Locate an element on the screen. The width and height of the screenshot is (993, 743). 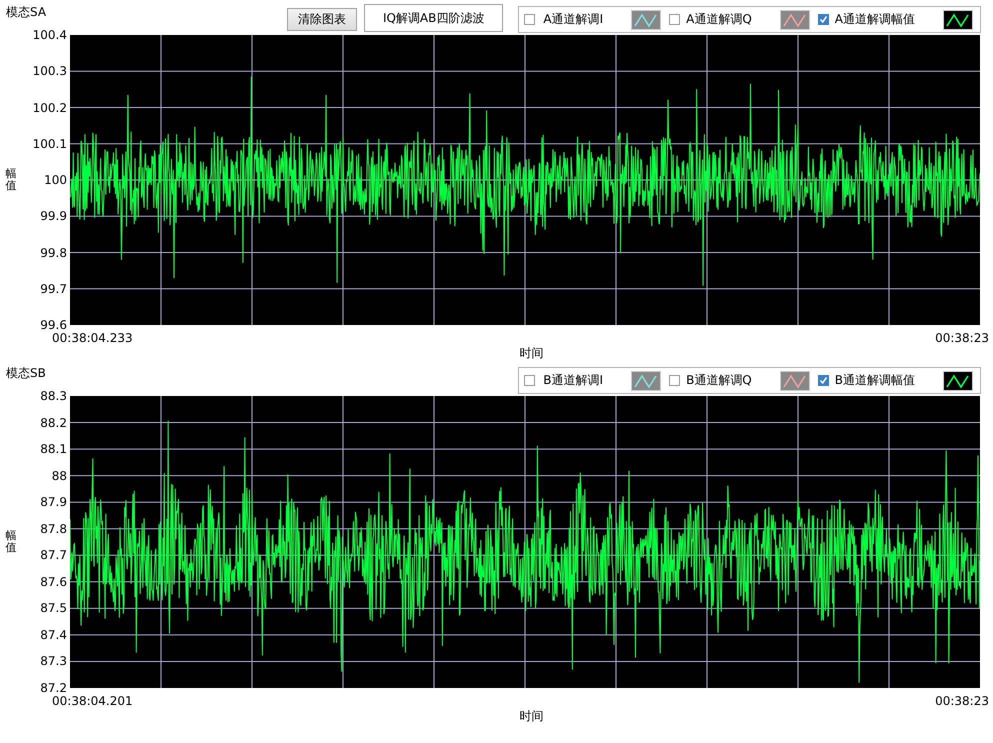
tick-label: 87.8 is located at coordinates (53, 529).